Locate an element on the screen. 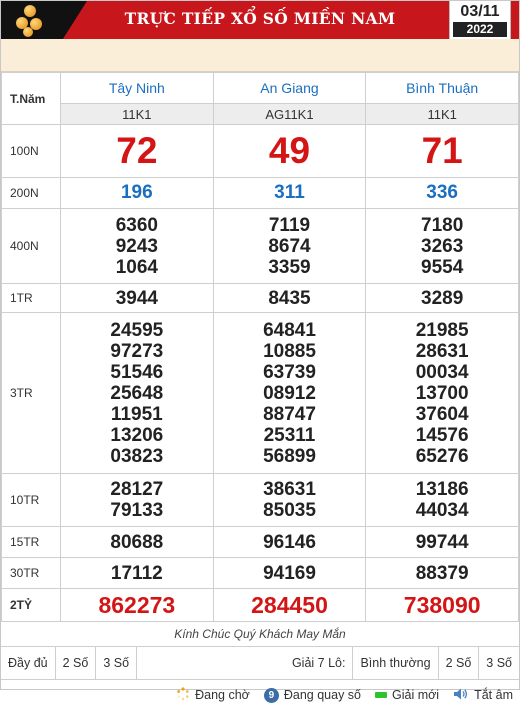 The width and height of the screenshot is (520, 710). option-2-digits: 2 Số is located at coordinates (76, 663).